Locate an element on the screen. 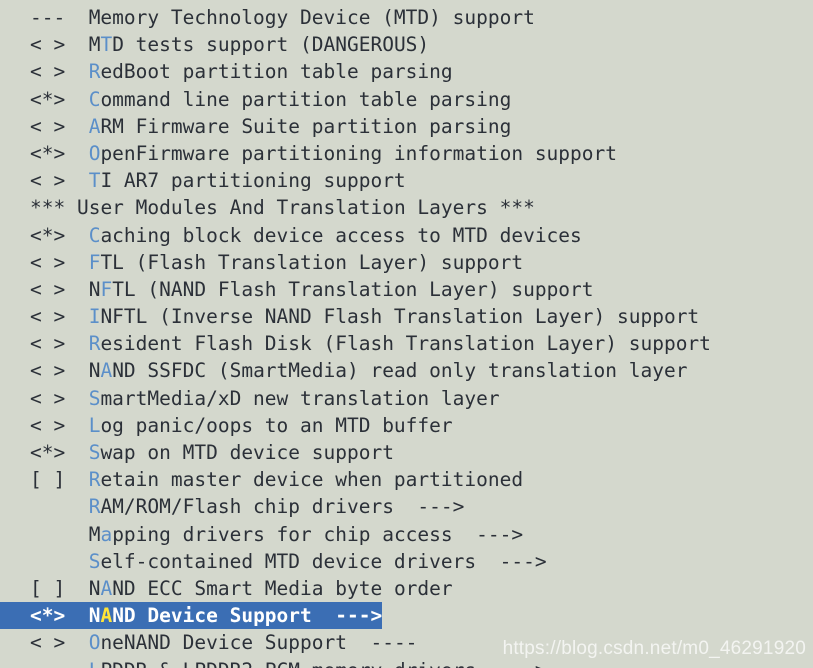 The width and height of the screenshot is (813, 668). menu-item-label-pre: M is located at coordinates (94, 534).